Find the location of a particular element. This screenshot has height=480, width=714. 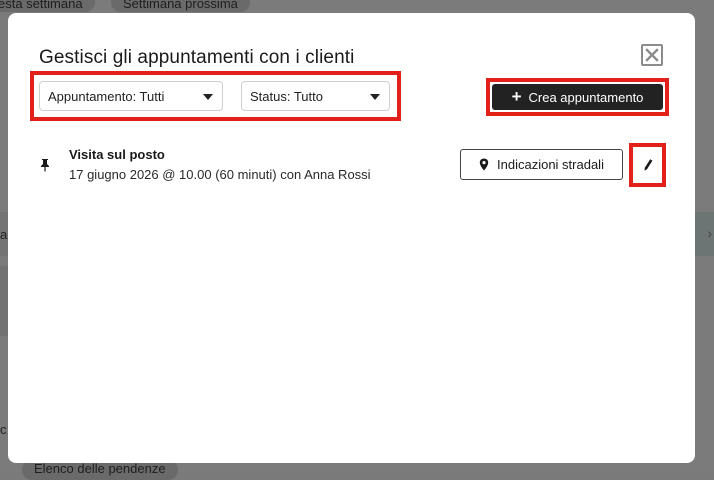

next-week-chip: Settimana prossima is located at coordinates (180, 6).